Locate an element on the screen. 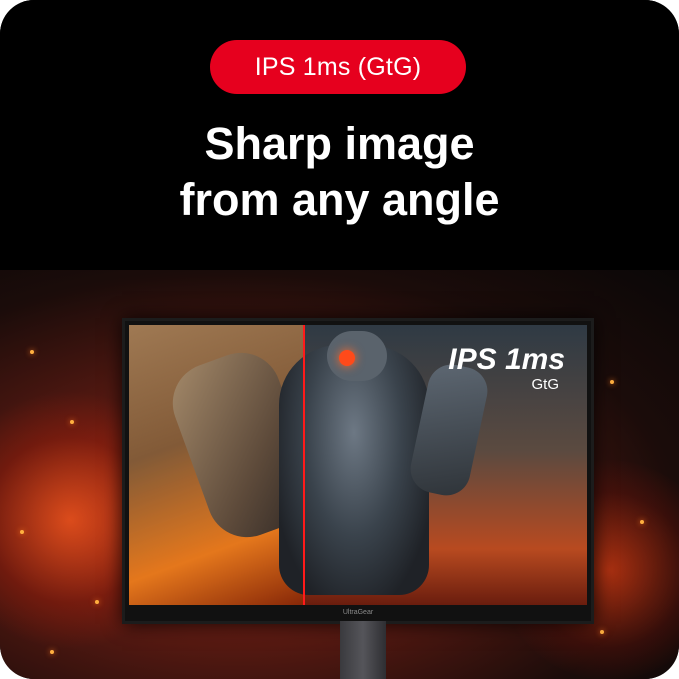  robot-head is located at coordinates (357, 356).